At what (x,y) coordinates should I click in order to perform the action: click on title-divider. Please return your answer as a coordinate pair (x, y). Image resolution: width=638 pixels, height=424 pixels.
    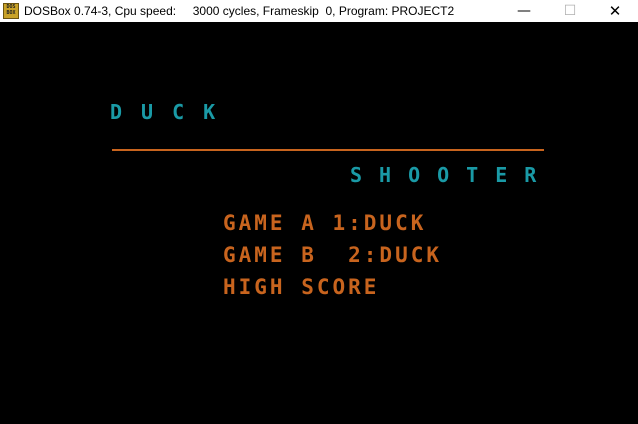
    Looking at the image, I should click on (328, 150).